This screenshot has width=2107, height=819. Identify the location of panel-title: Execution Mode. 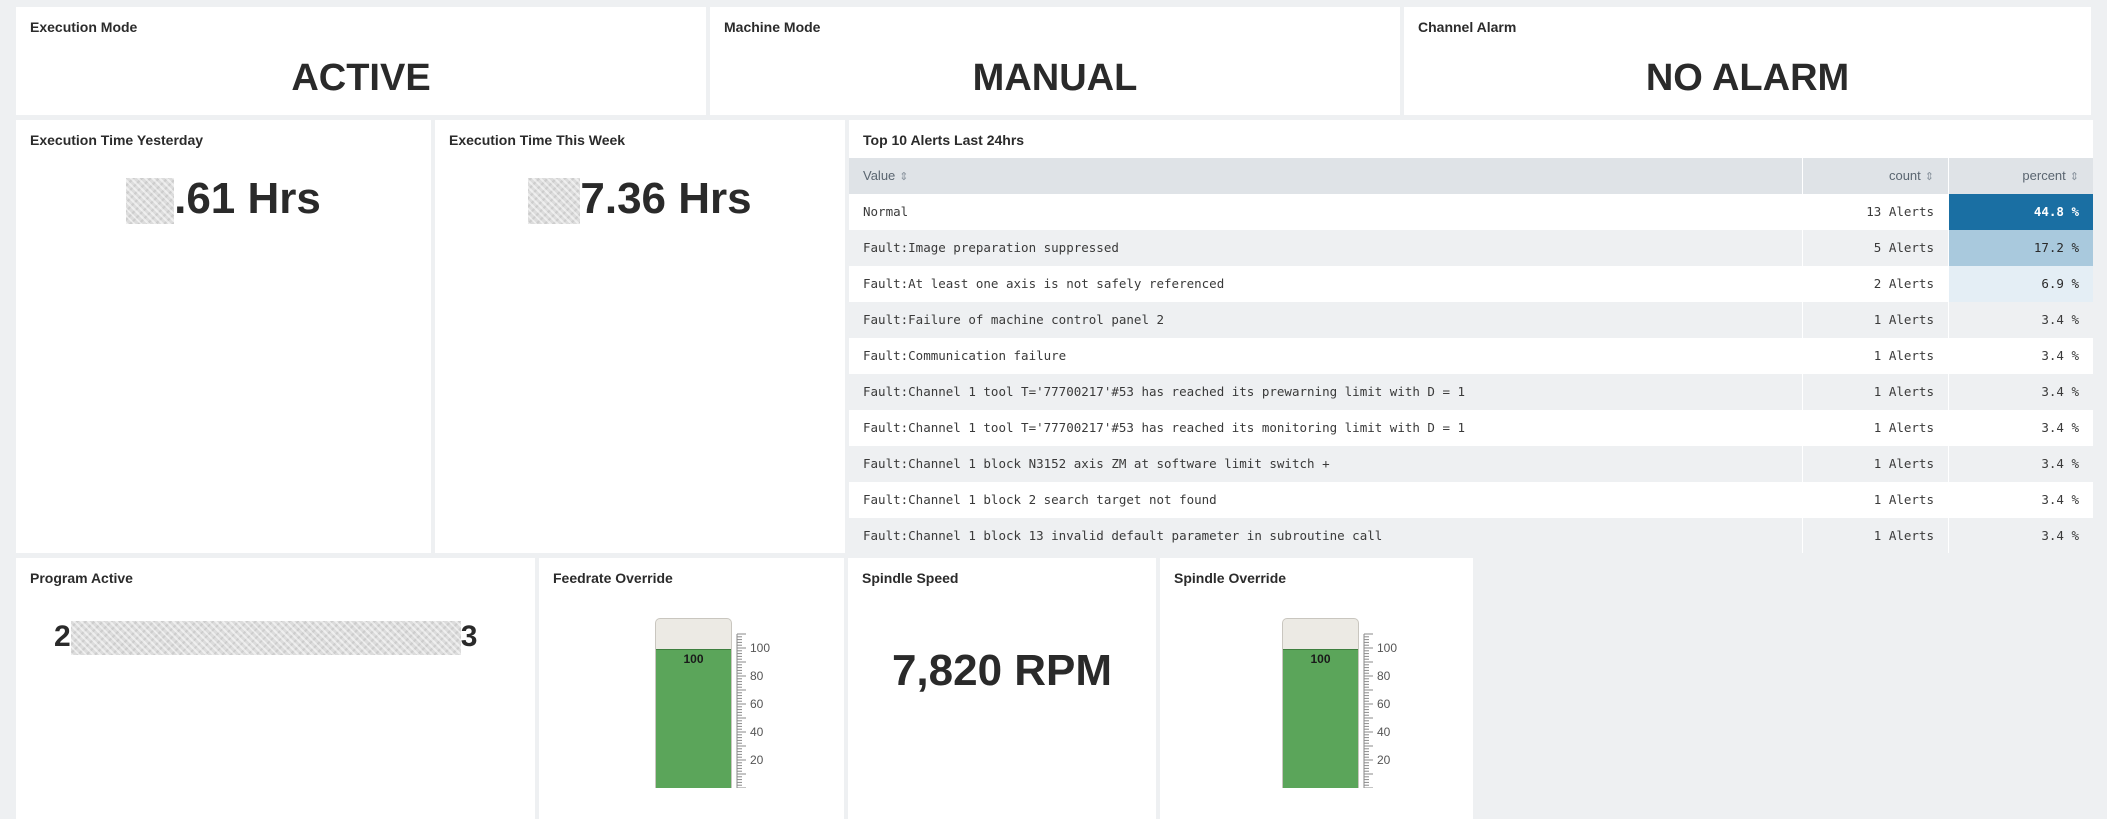
(84, 27).